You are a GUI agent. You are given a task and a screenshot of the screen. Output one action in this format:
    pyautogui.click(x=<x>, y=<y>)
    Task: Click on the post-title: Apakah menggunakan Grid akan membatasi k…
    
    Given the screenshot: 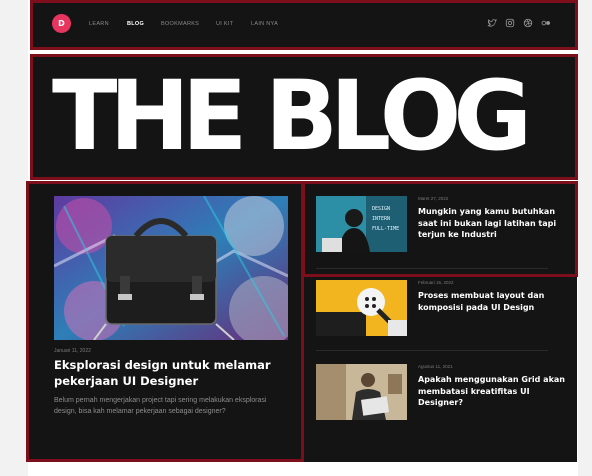 What is the action you would take?
    pyautogui.click(x=493, y=391)
    